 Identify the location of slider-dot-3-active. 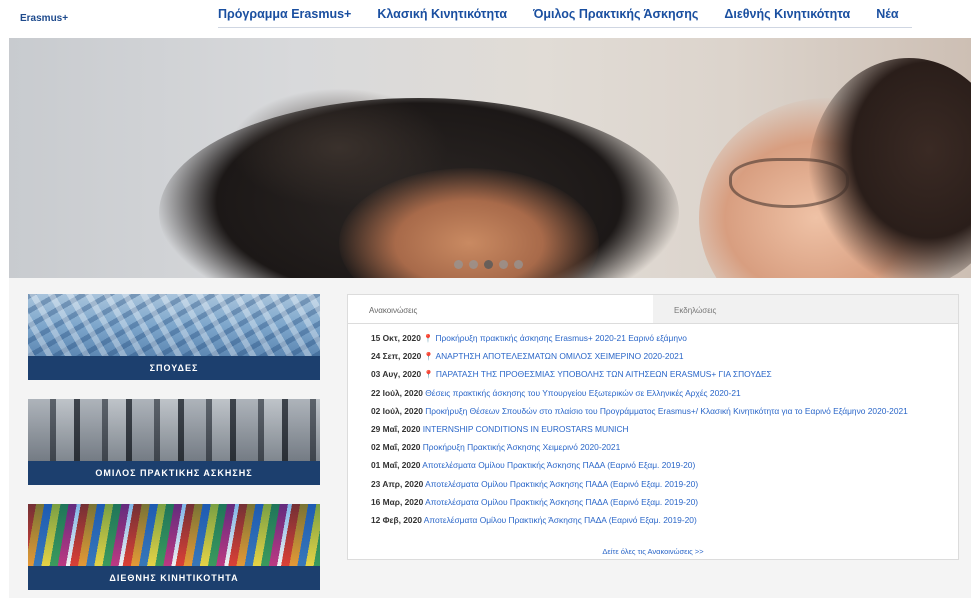
(488, 264).